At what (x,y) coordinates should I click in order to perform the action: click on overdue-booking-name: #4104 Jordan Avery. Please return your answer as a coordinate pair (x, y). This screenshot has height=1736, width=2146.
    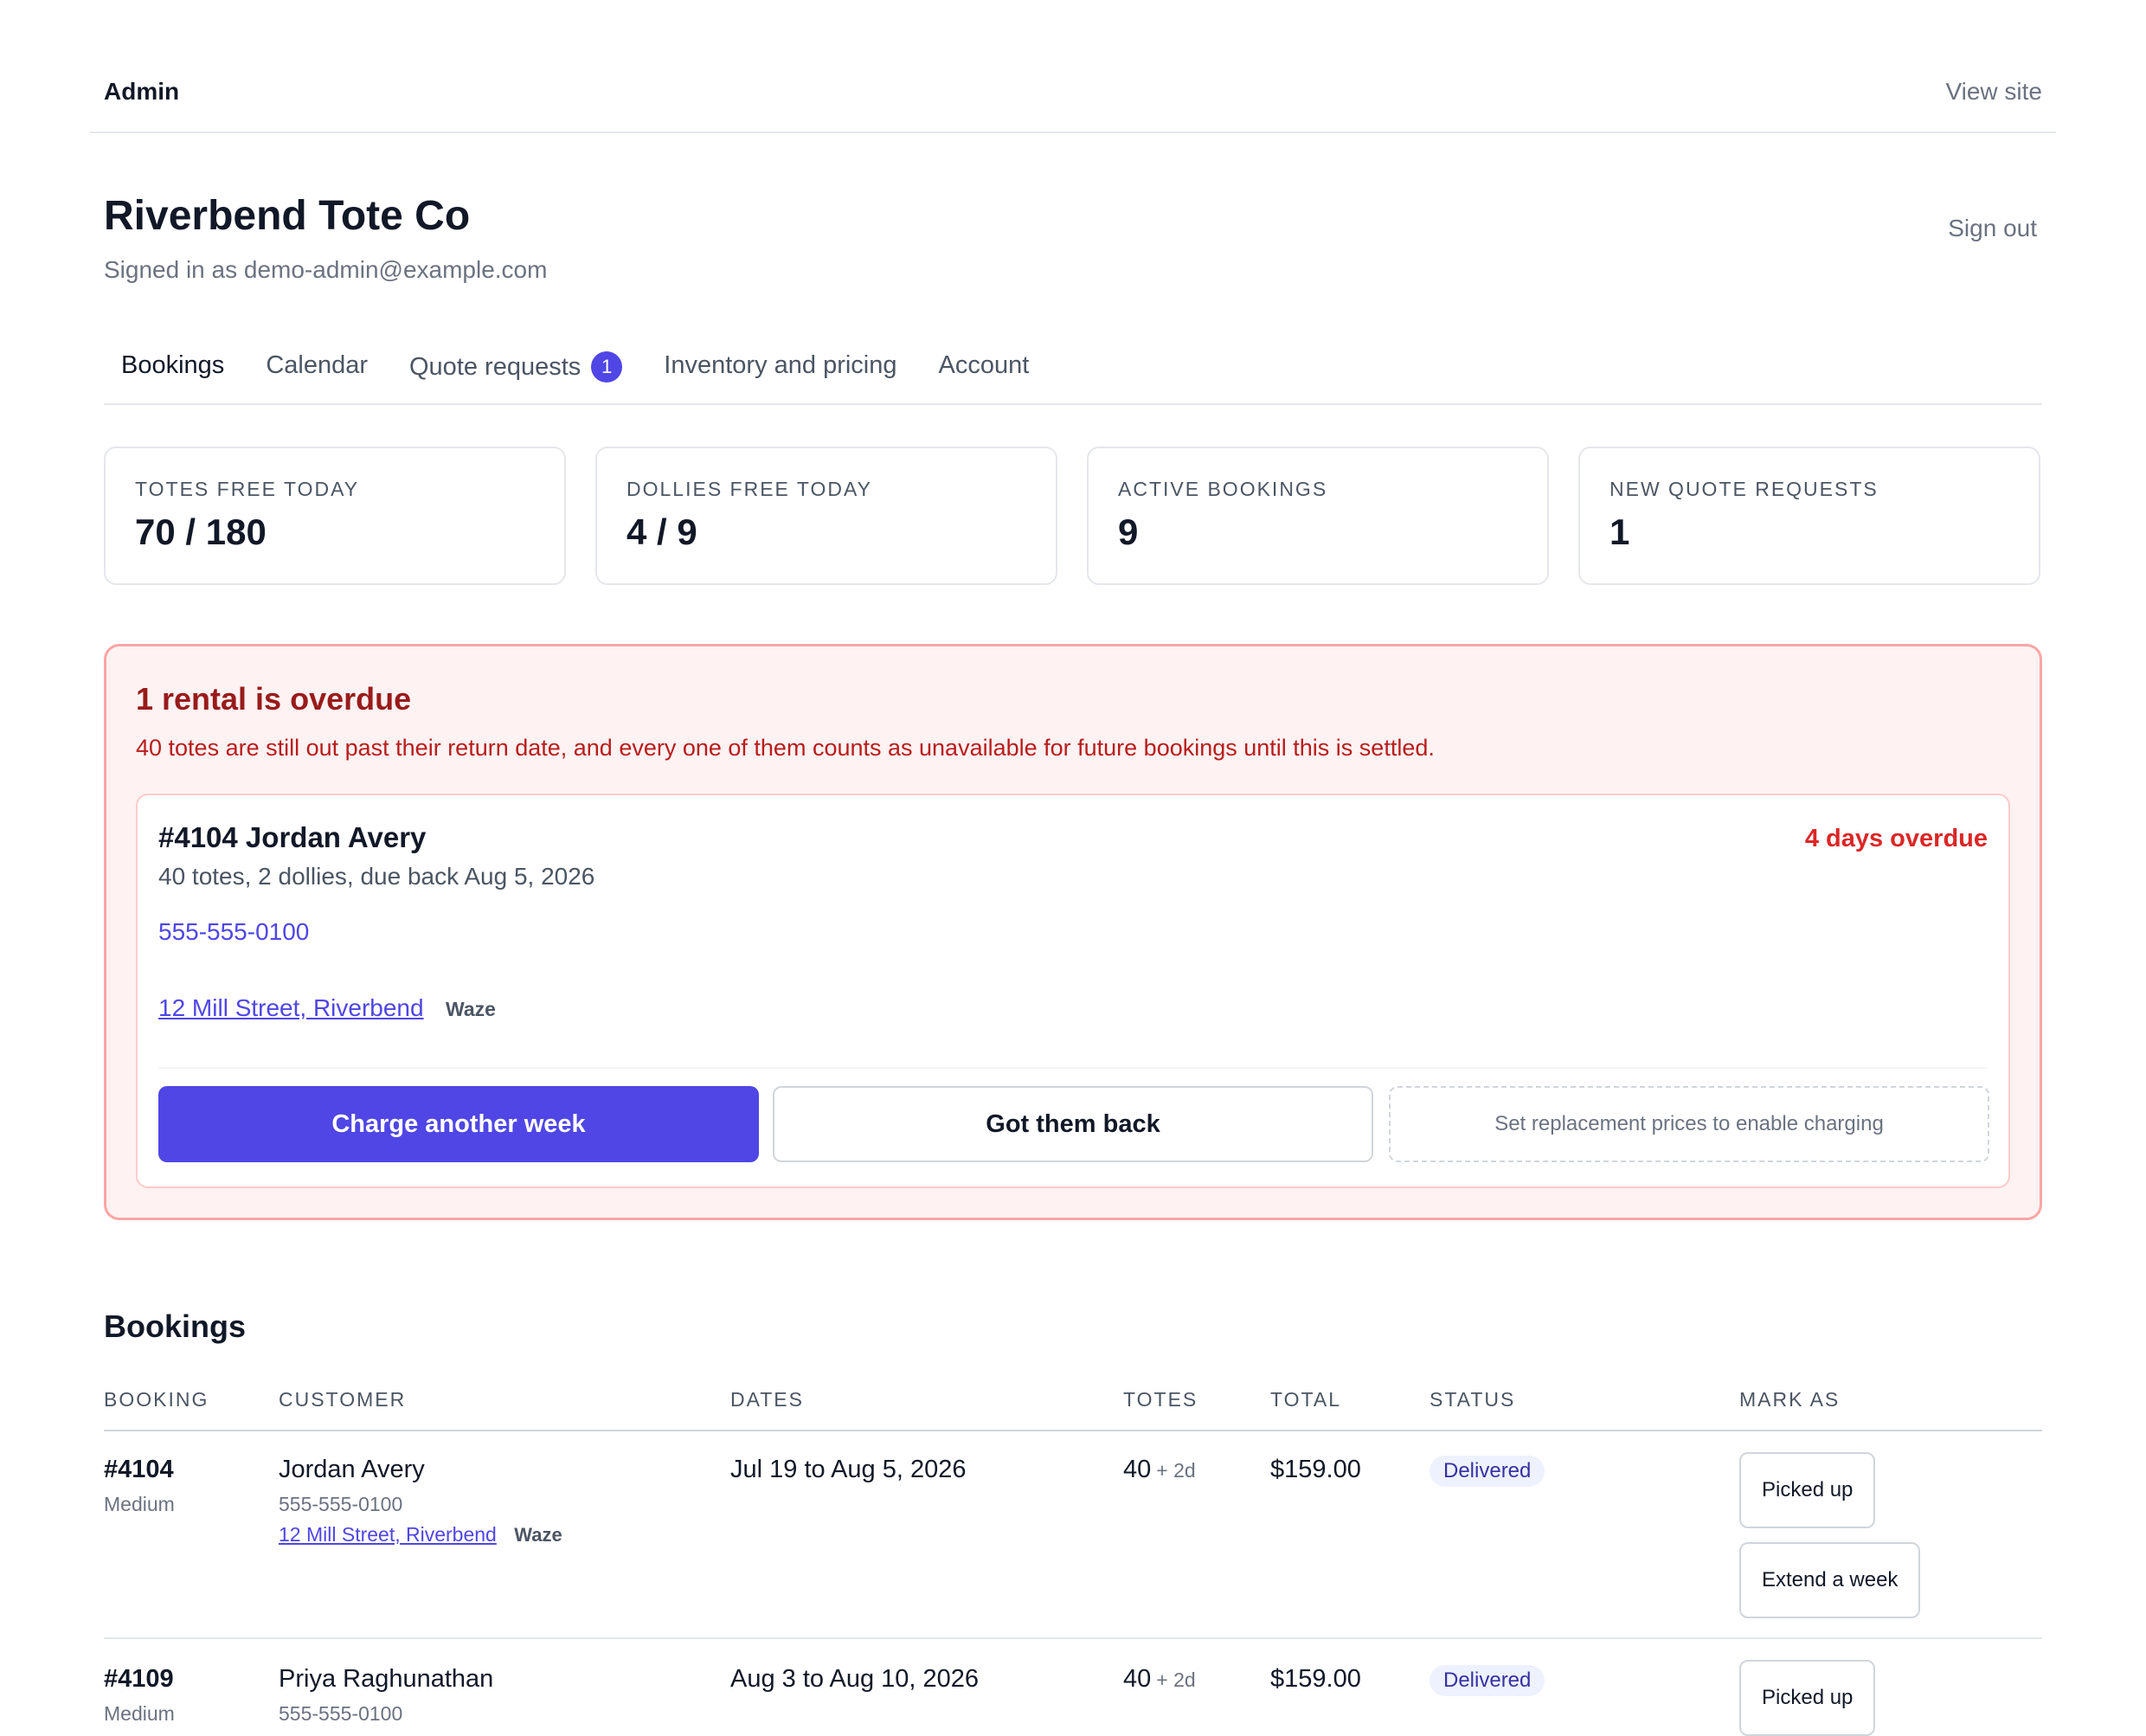
    Looking at the image, I should click on (292, 837).